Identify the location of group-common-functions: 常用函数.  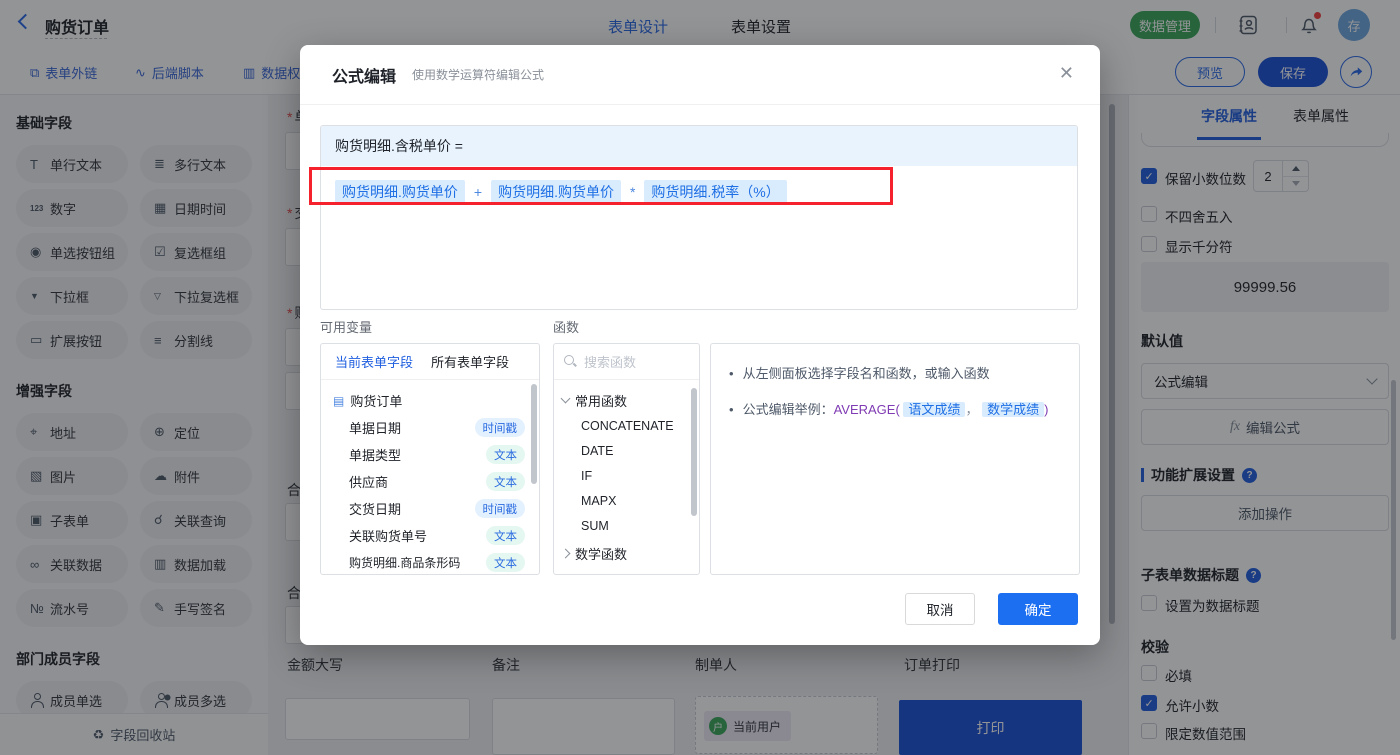
(627, 400).